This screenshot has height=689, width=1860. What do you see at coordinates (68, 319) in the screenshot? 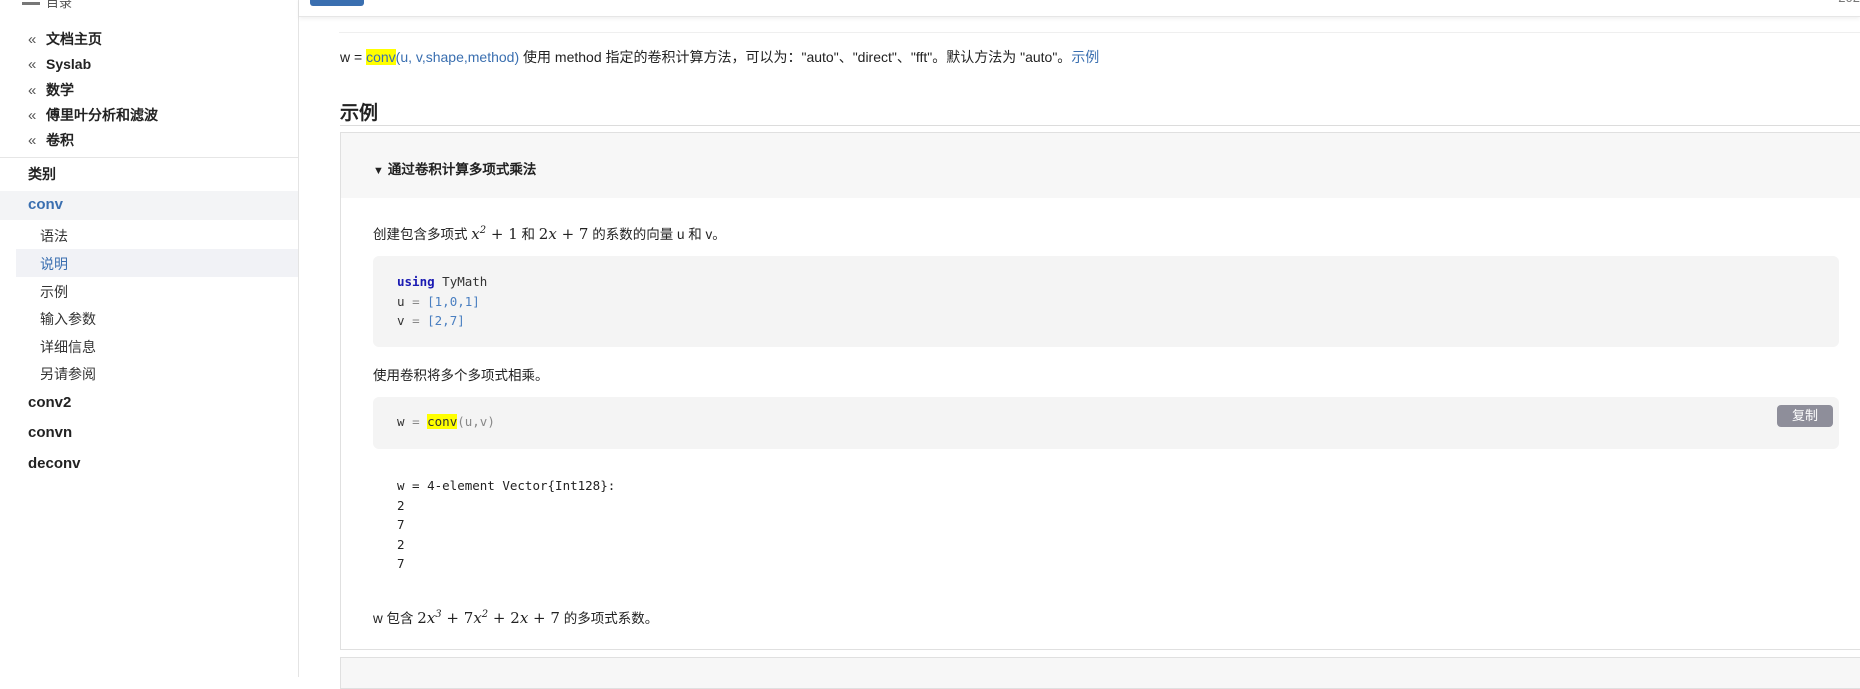
I see `sidebar-sub-input-args: 输入参数` at bounding box center [68, 319].